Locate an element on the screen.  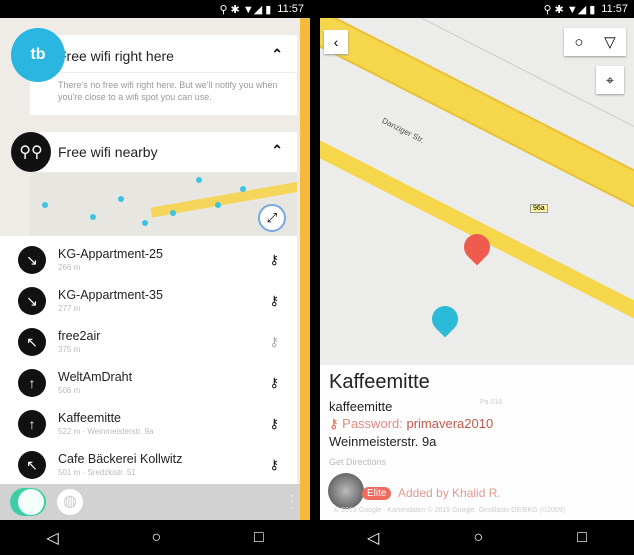
added-by: Added by Khalid R. is located at coordinates (449, 493).